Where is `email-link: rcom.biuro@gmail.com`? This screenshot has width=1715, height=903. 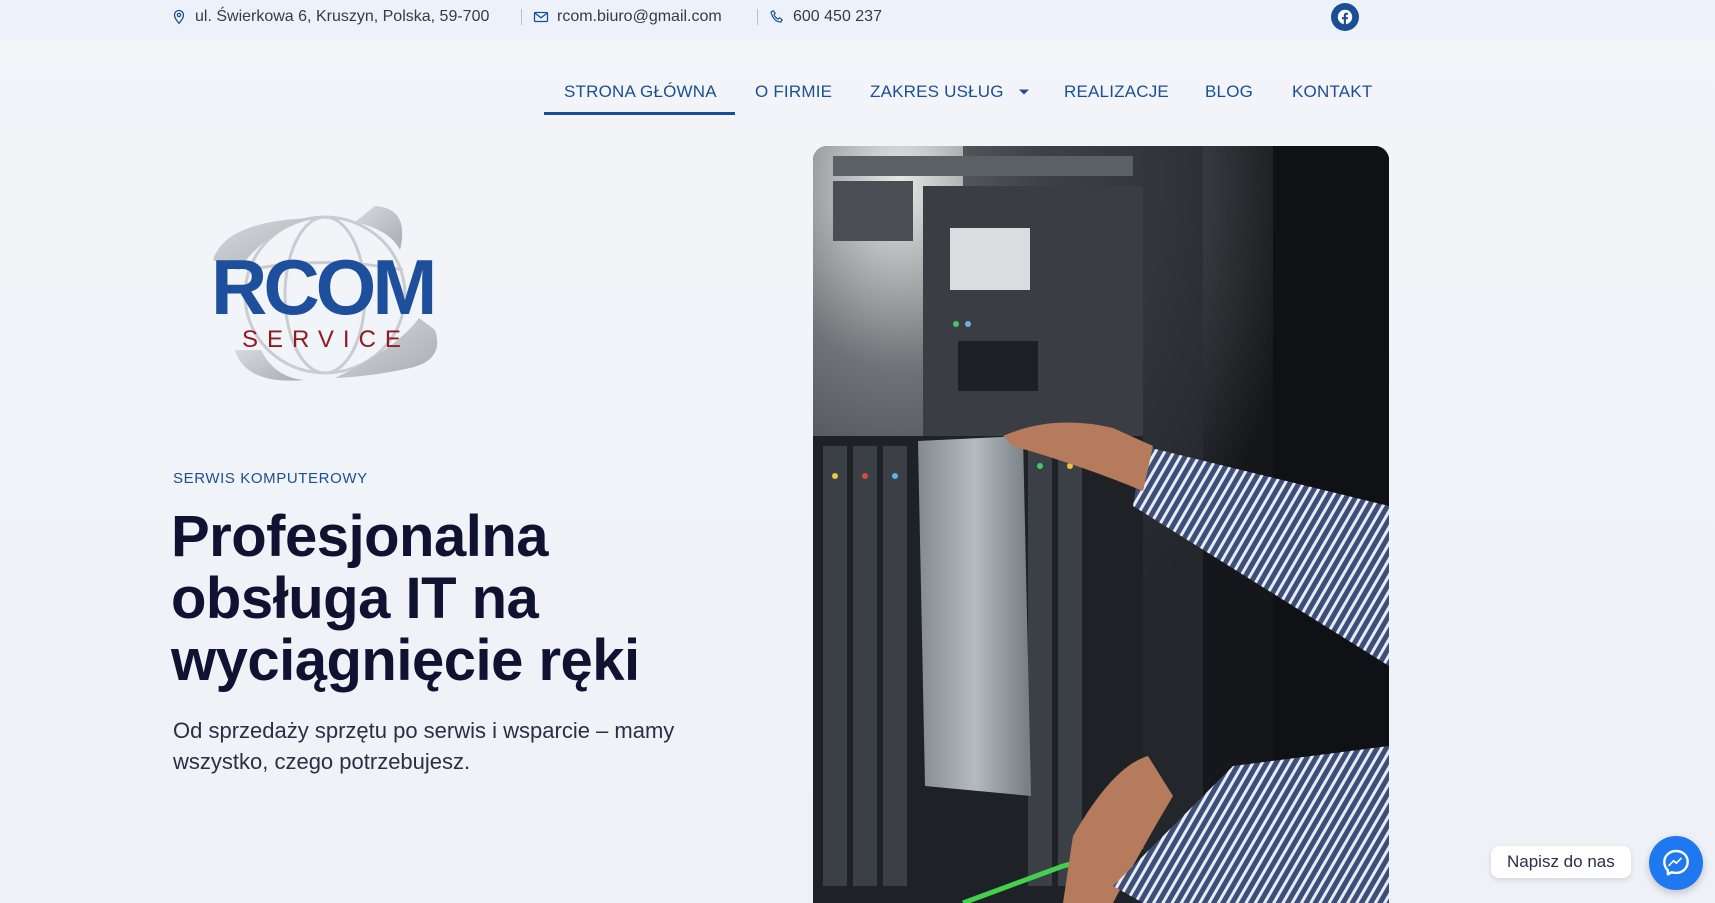 email-link: rcom.biuro@gmail.com is located at coordinates (639, 17).